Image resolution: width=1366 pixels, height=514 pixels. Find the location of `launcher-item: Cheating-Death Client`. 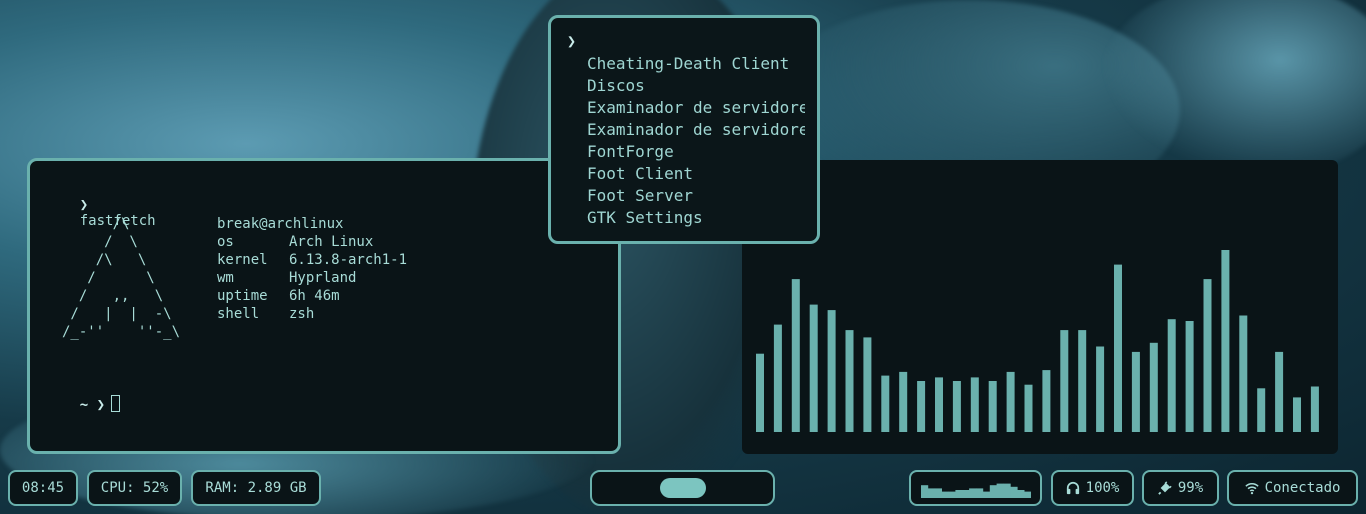

launcher-item: Cheating-Death Client is located at coordinates (696, 64).